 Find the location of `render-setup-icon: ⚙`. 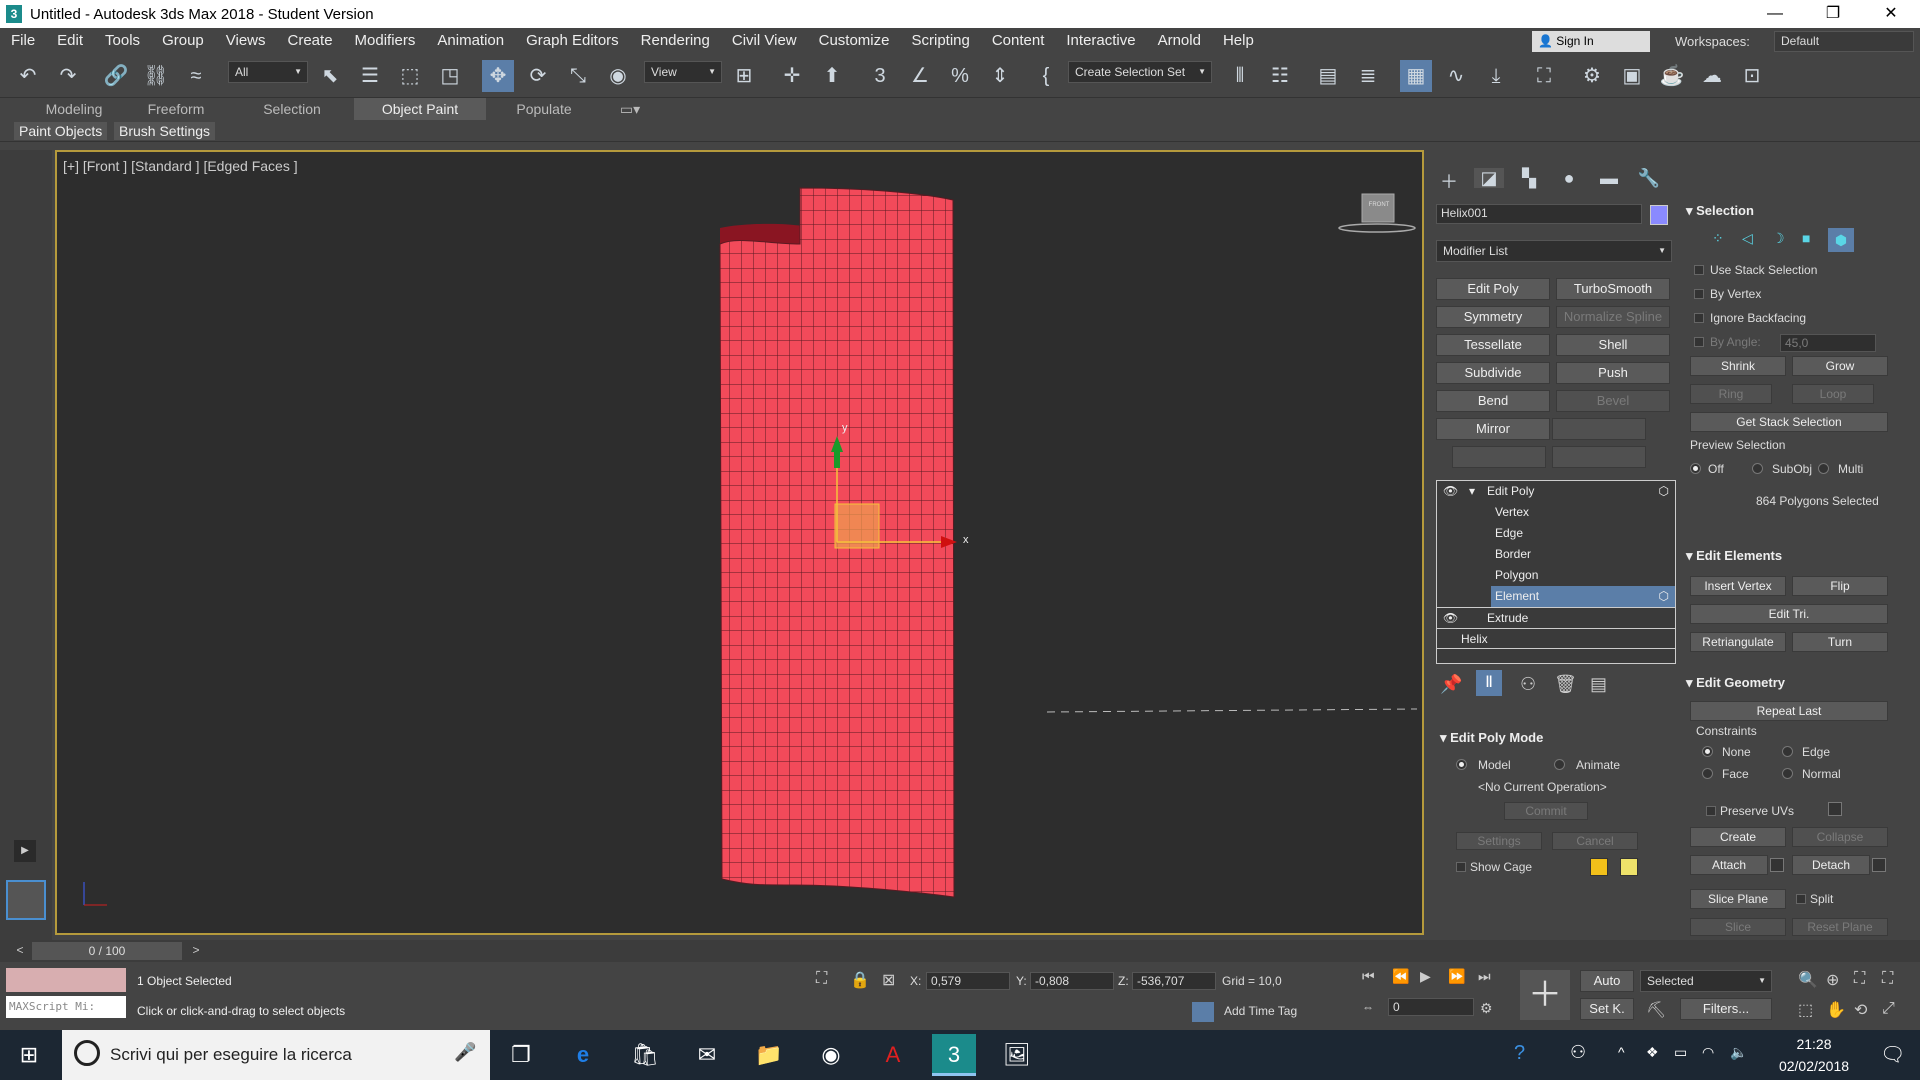

render-setup-icon: ⚙ is located at coordinates (1592, 76).